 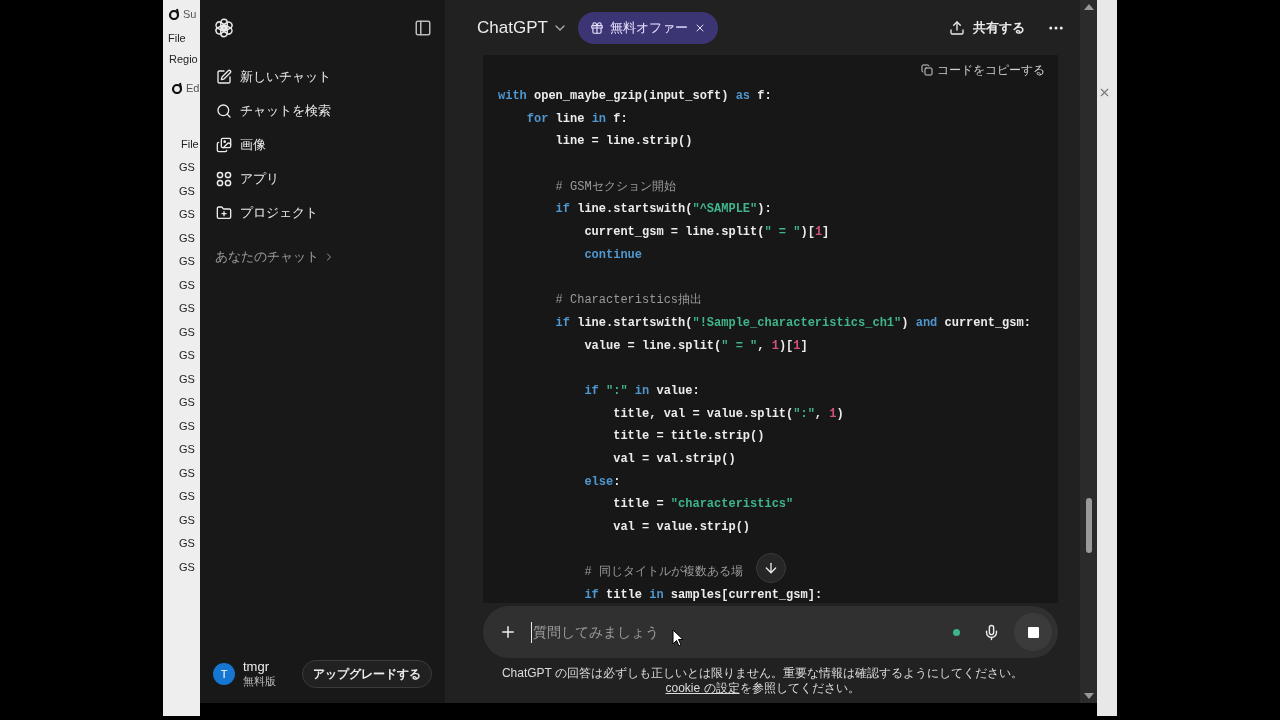 What do you see at coordinates (322, 111) in the screenshot?
I see `sidebar-item: チャットを検索` at bounding box center [322, 111].